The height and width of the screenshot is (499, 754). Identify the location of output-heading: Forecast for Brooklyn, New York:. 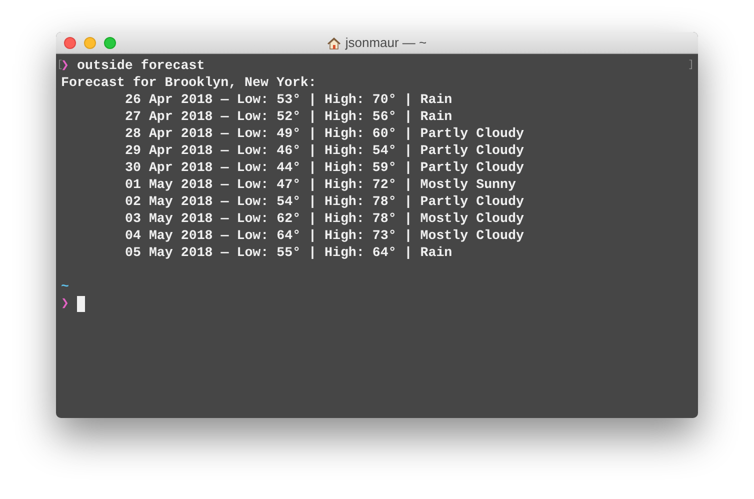
(189, 82).